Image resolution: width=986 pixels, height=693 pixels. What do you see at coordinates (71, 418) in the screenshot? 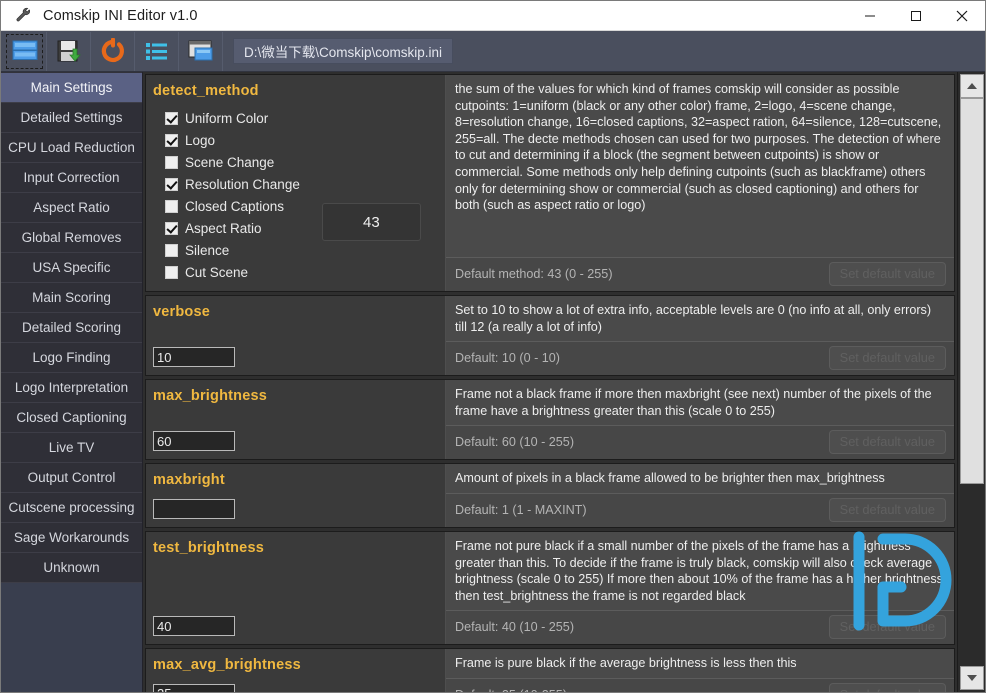
I see `sidebar-item-closed-captioning: Closed Captioning` at bounding box center [71, 418].